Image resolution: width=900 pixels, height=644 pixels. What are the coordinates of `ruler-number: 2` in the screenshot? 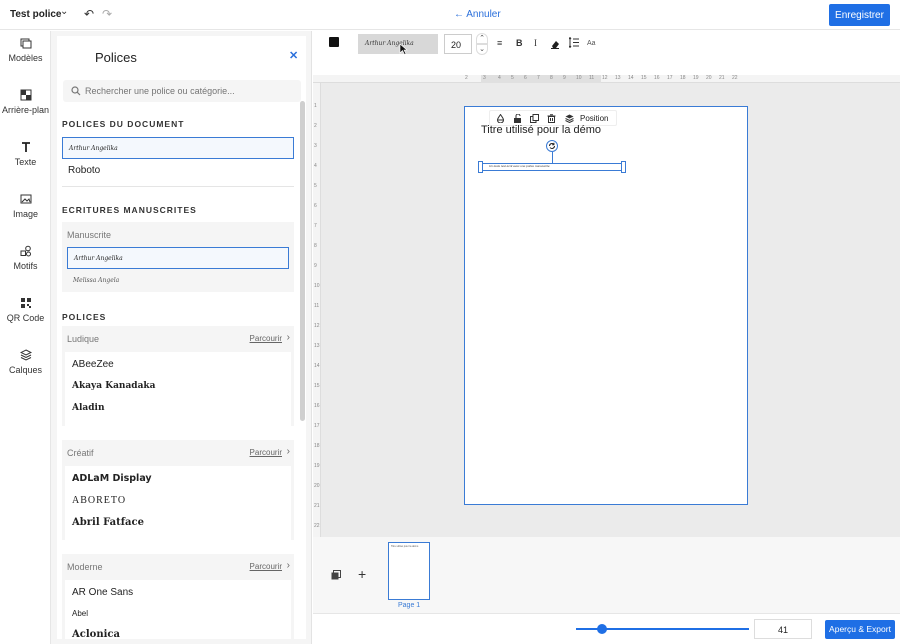 It's located at (466, 78).